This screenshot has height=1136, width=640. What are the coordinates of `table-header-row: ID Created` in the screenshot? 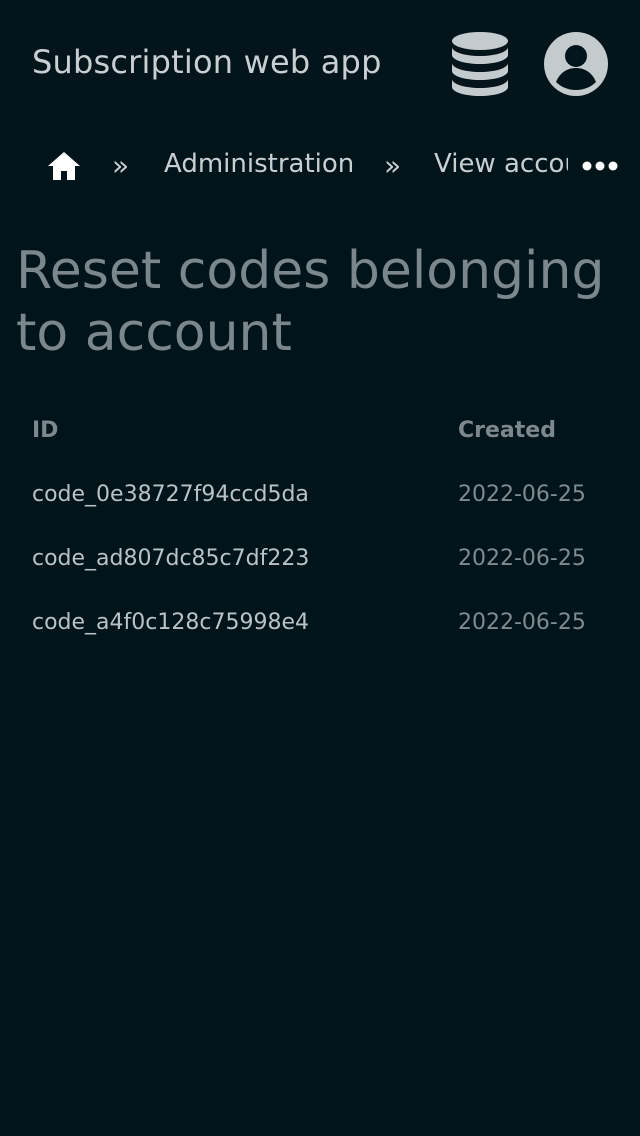 It's located at (320, 430).